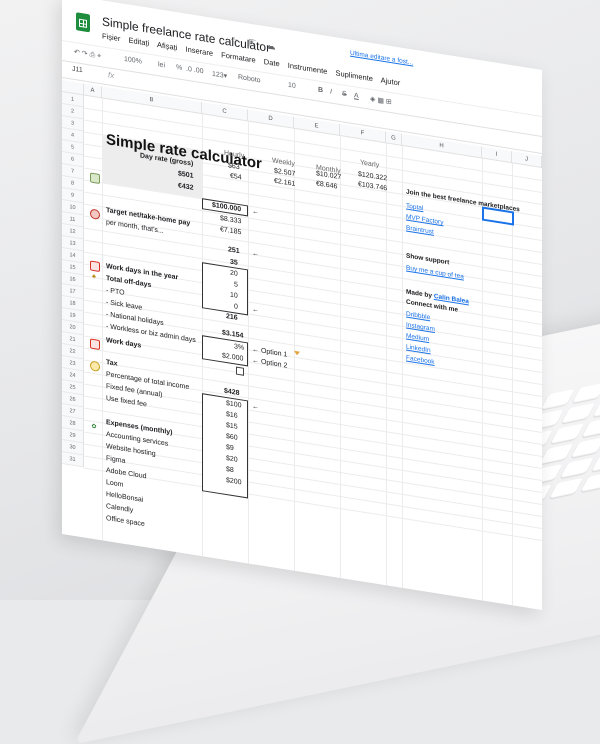  I want to click on link-buy-tea: Buy me a cup of tea, so click(435, 272).